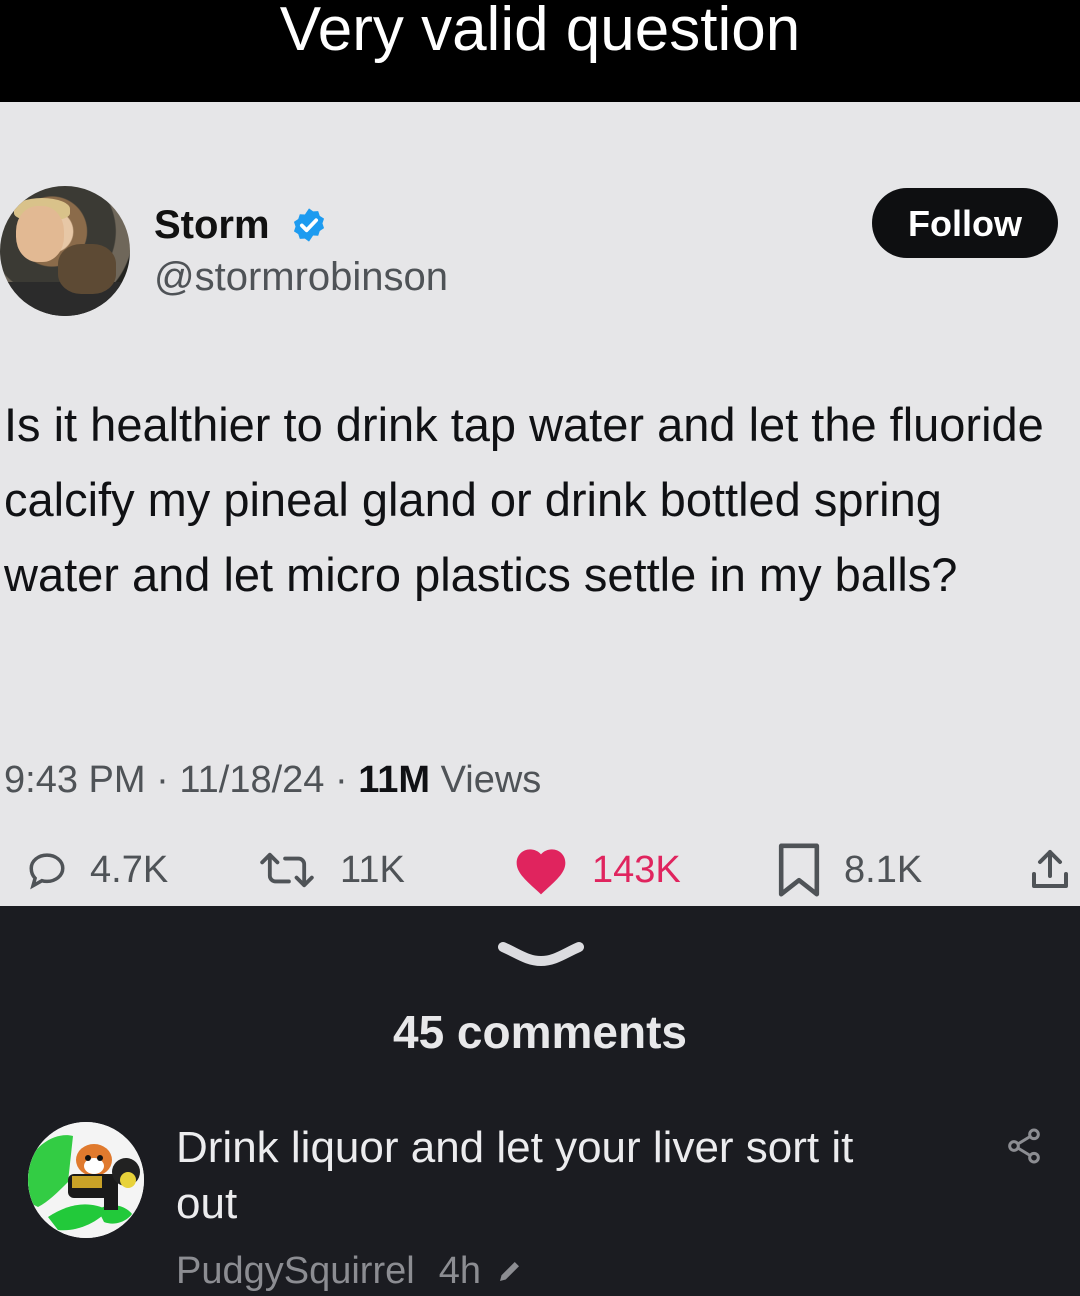  I want to click on commenter-avatar, so click(86, 1180).